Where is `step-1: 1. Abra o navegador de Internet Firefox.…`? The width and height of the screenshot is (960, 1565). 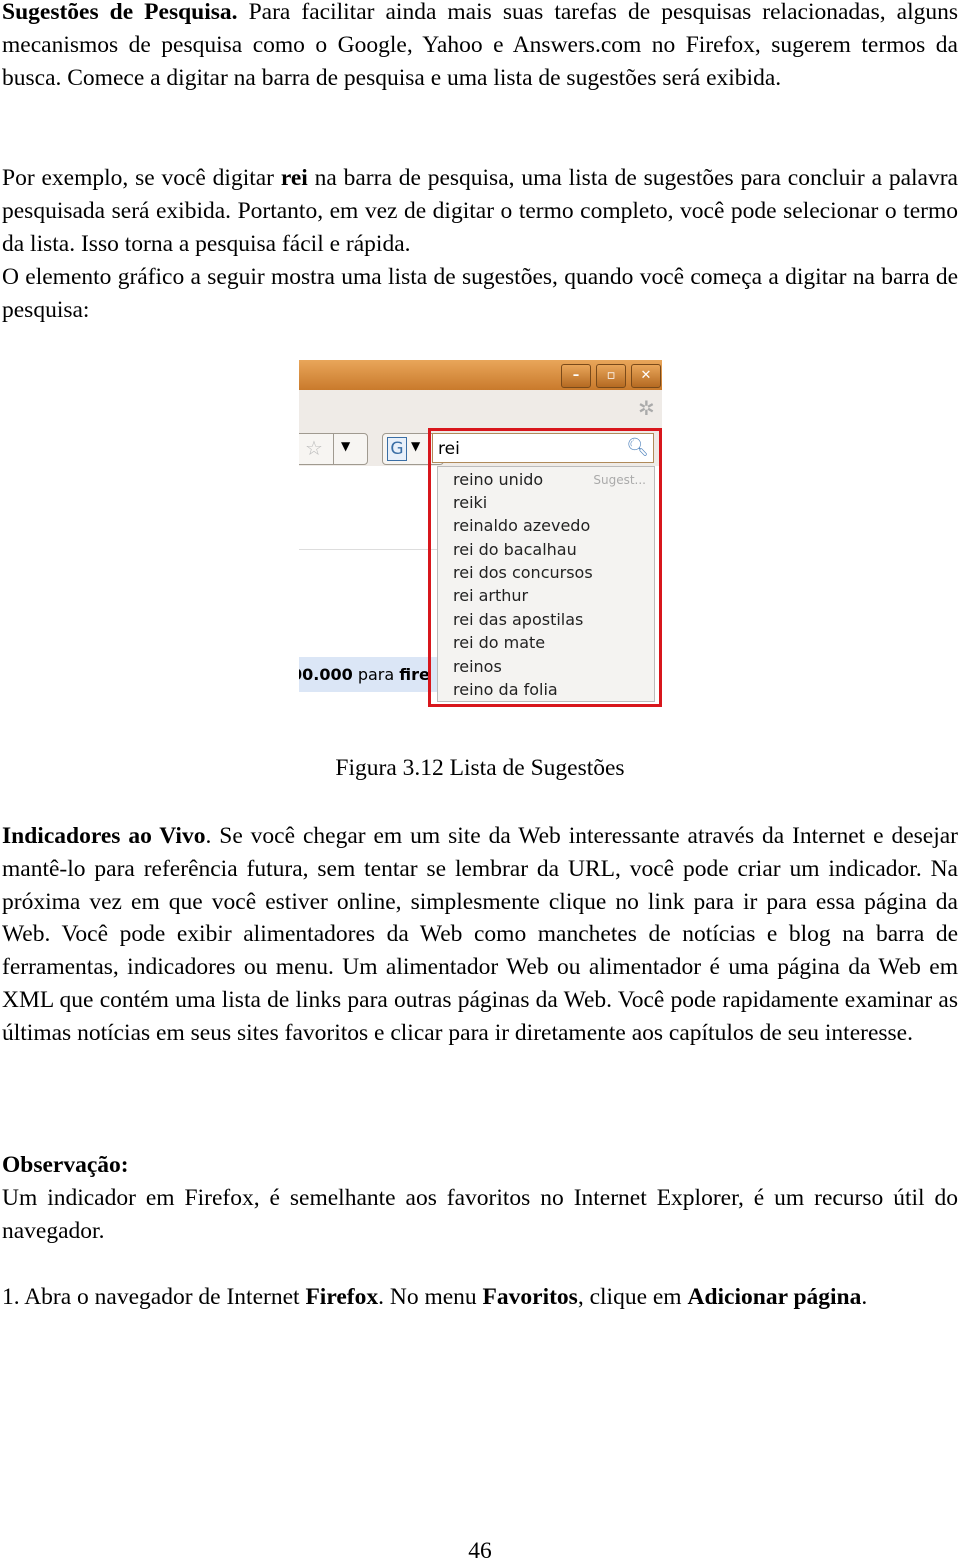 step-1: 1. Abra o navegador de Internet Firefox.… is located at coordinates (480, 1297).